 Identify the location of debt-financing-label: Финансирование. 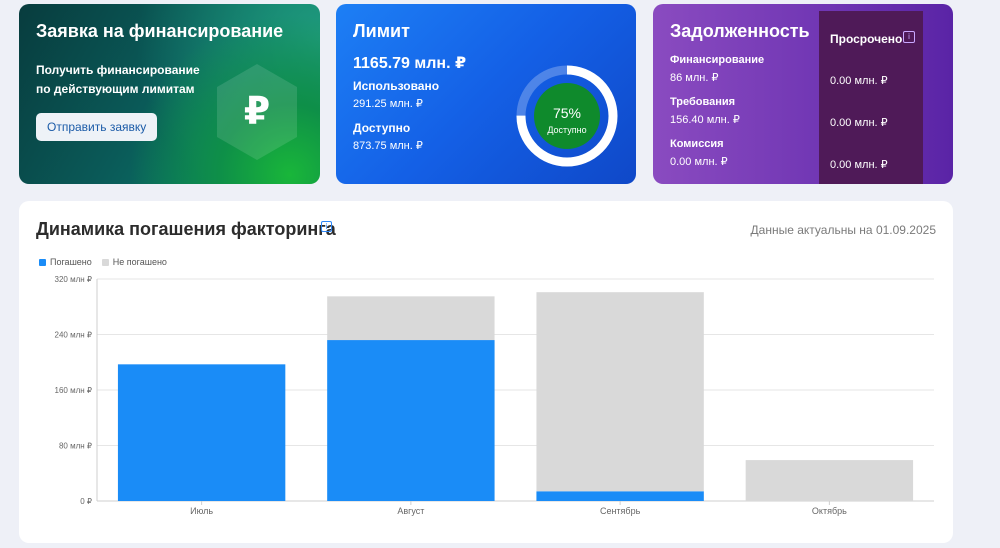
(717, 60).